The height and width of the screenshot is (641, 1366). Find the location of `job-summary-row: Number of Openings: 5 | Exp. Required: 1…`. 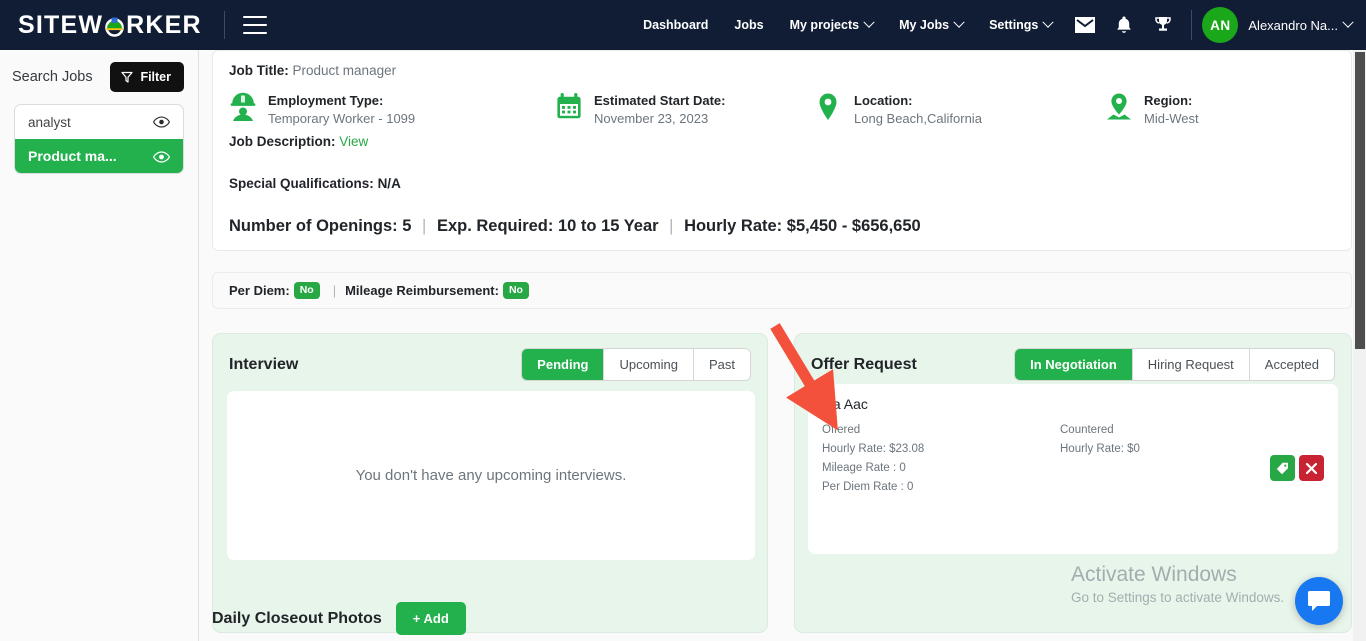

job-summary-row: Number of Openings: 5 | Exp. Required: 1… is located at coordinates (782, 226).